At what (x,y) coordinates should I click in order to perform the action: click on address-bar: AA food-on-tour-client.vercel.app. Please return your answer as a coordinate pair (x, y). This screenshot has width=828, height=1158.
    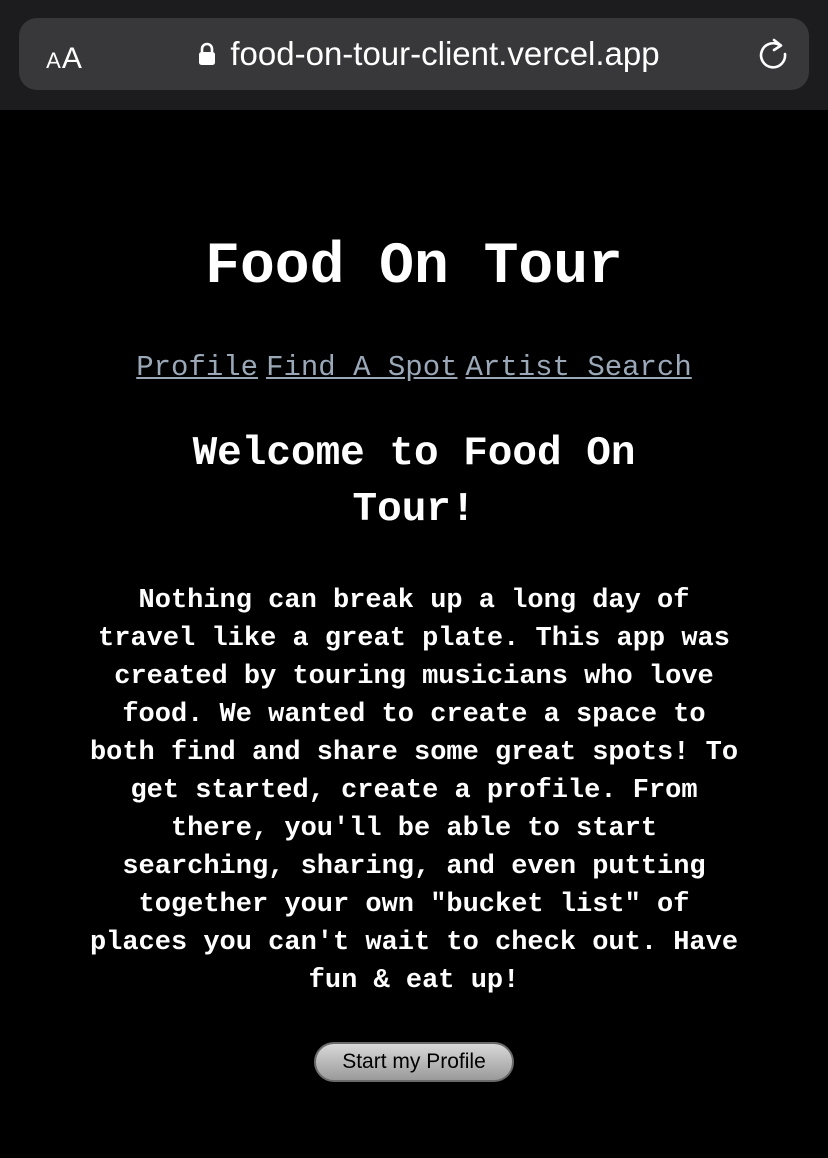
    Looking at the image, I should click on (414, 54).